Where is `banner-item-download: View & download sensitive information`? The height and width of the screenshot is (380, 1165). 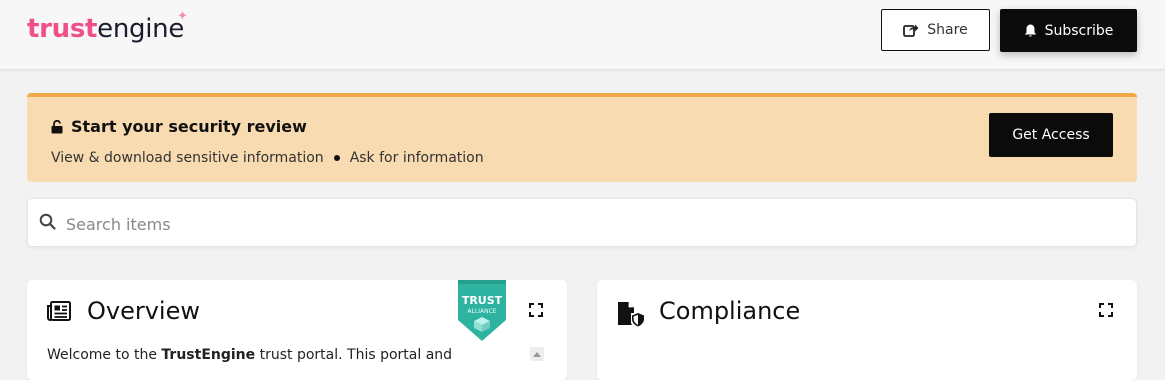 banner-item-download: View & download sensitive information is located at coordinates (187, 158).